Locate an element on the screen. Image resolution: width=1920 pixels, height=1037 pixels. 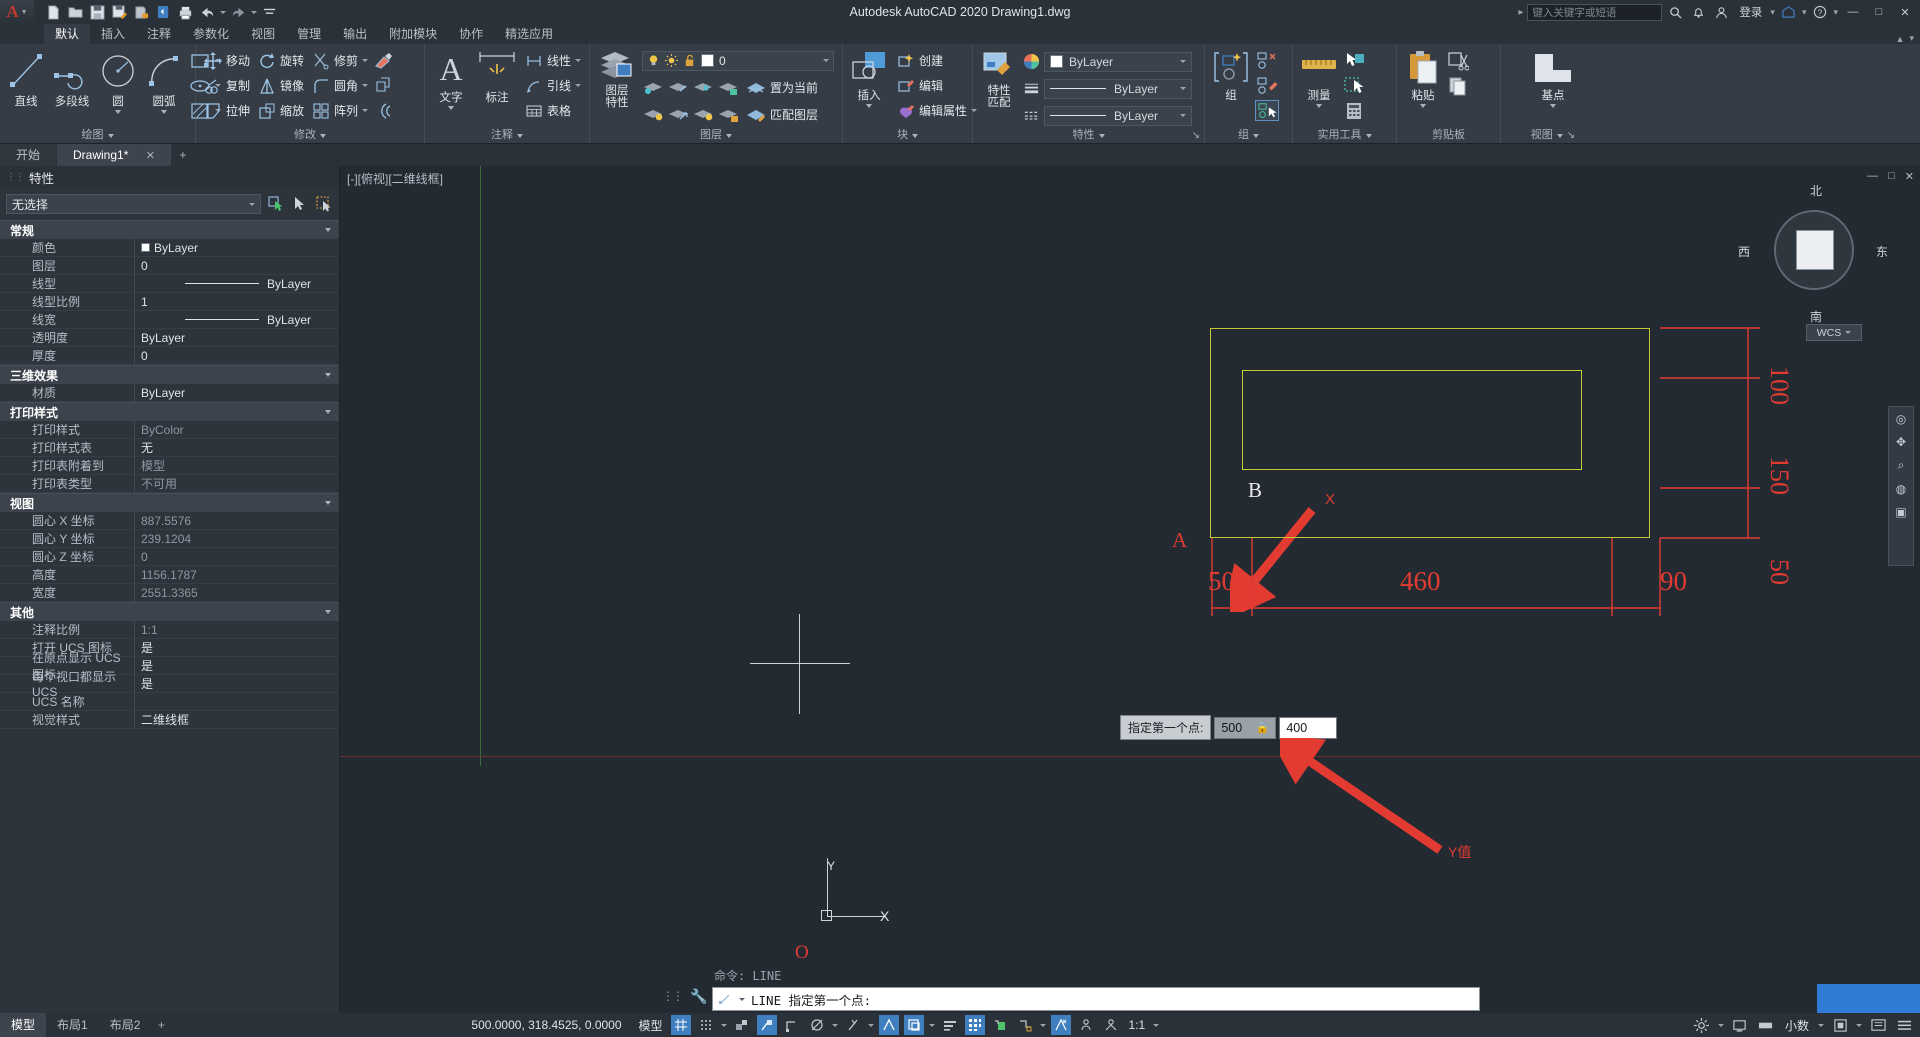
block-edit-attr-button: 编辑属性 is located at coordinates (937, 110).